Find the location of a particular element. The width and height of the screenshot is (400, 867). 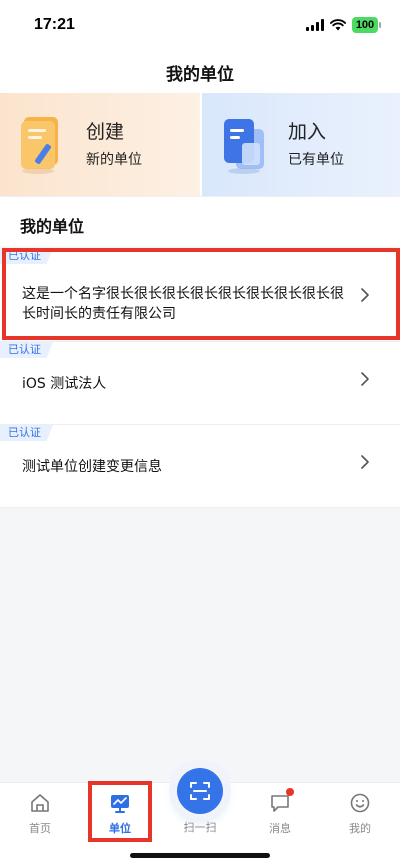

join-title: 加入 is located at coordinates (307, 132).